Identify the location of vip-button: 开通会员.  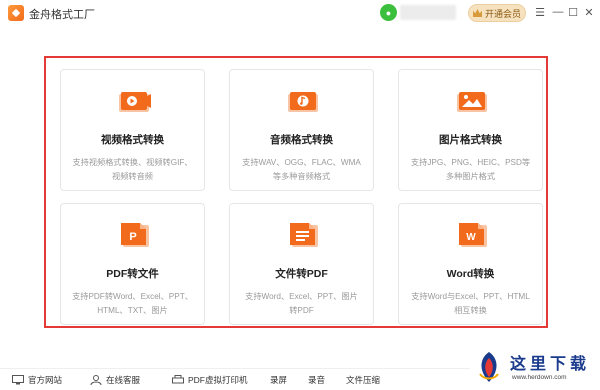
(497, 13).